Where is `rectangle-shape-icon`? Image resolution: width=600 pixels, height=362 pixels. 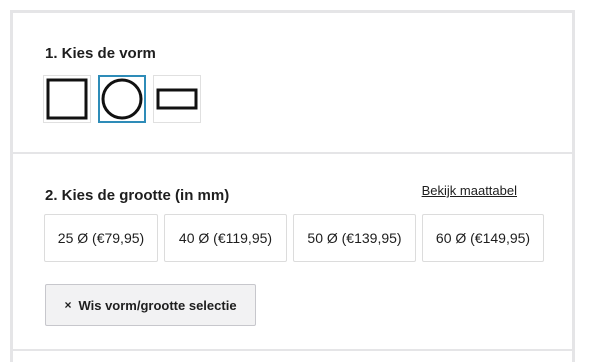 rectangle-shape-icon is located at coordinates (177, 99).